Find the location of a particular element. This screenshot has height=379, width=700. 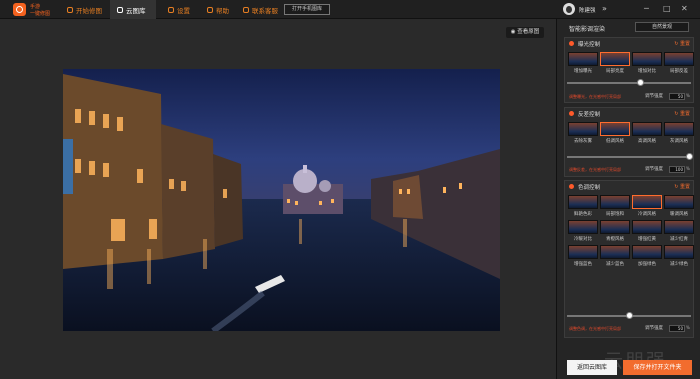

preset-select: 自然景观 is located at coordinates (662, 27).